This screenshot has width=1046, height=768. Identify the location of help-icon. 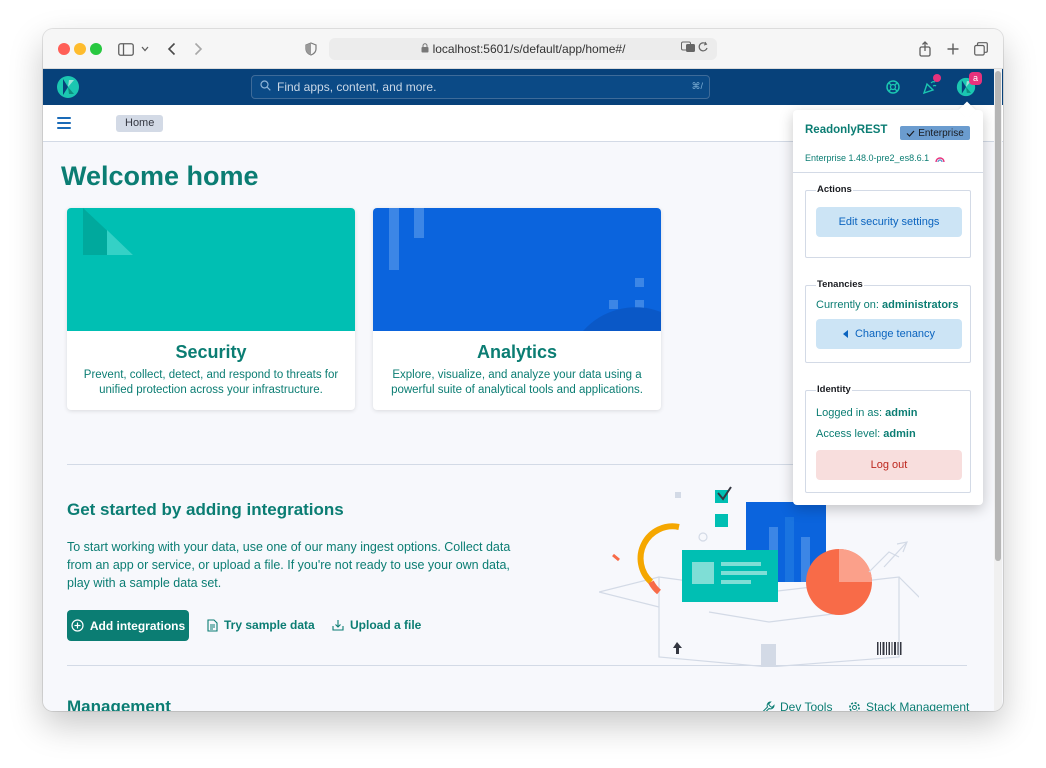
(893, 87).